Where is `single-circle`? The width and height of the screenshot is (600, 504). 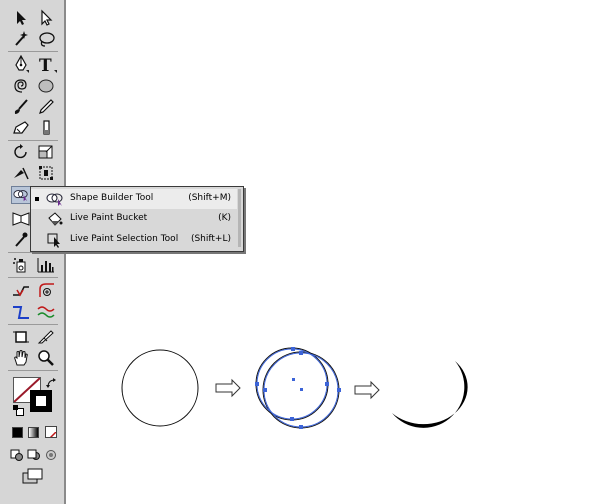 single-circle is located at coordinates (160, 388).